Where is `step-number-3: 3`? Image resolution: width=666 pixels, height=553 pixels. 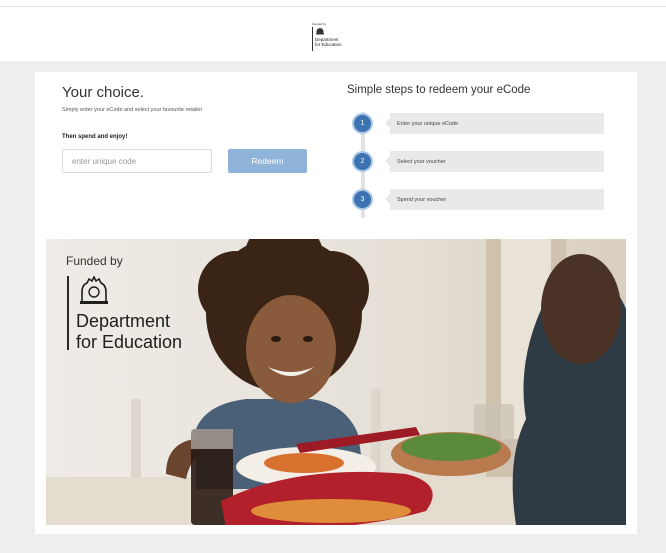
step-number-3: 3 is located at coordinates (362, 199).